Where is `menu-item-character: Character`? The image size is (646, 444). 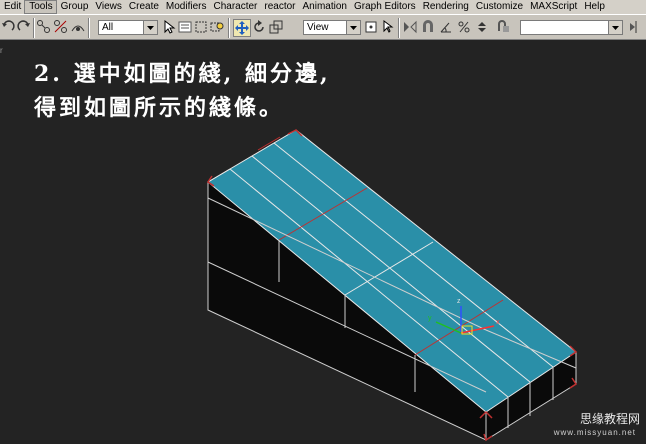
menu-item-character: Character is located at coordinates (234, 7).